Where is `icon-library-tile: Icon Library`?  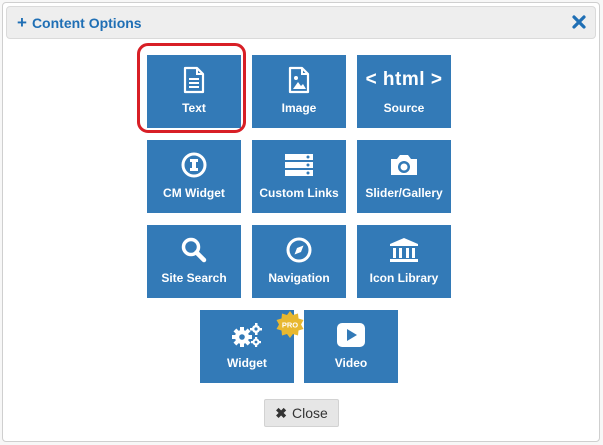
icon-library-tile: Icon Library is located at coordinates (404, 261).